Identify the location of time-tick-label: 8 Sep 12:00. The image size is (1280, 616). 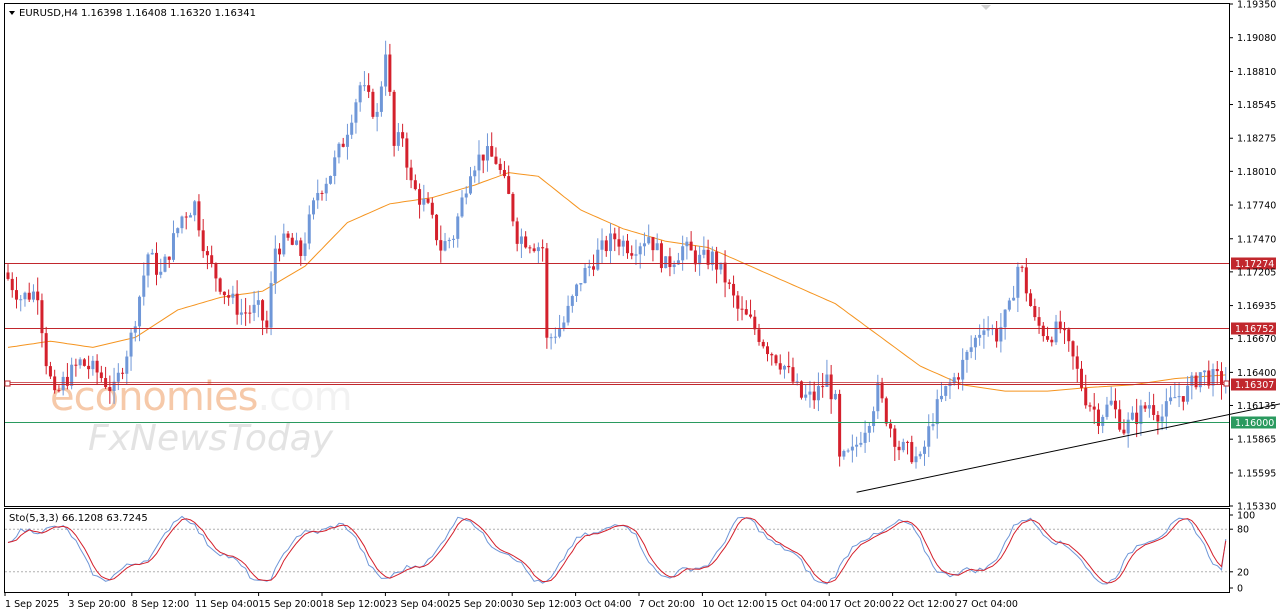
(160, 604).